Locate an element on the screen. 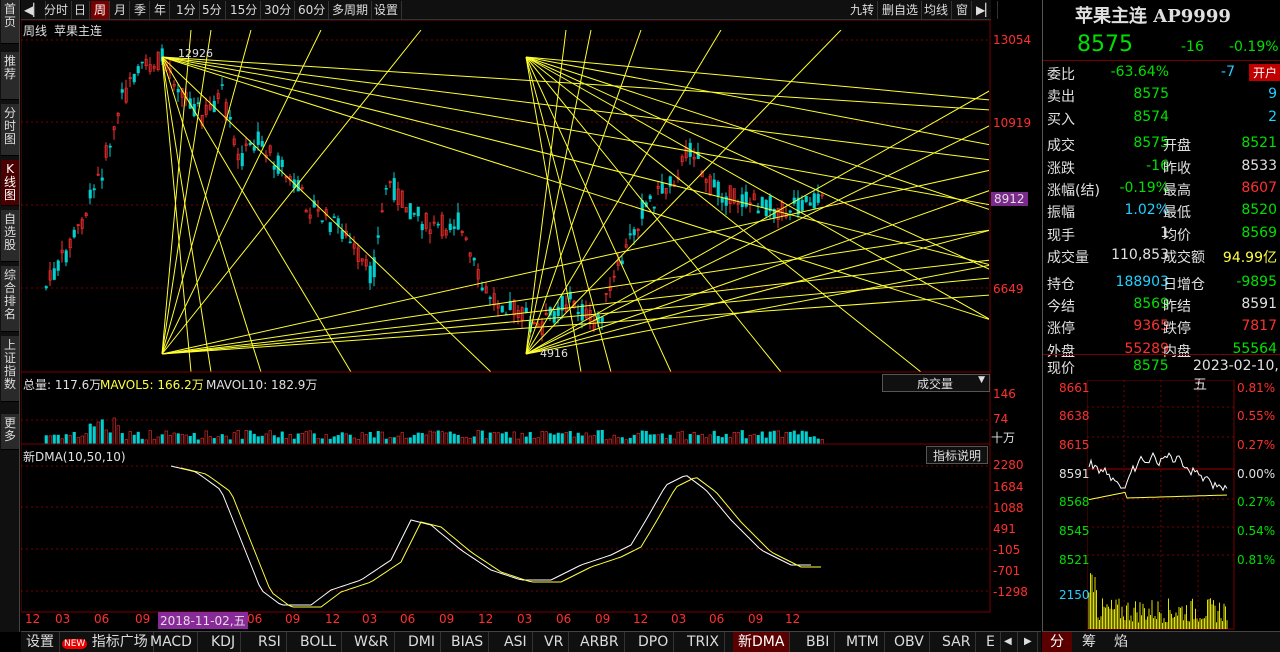  high-annotation: 12926 is located at coordinates (195, 53).